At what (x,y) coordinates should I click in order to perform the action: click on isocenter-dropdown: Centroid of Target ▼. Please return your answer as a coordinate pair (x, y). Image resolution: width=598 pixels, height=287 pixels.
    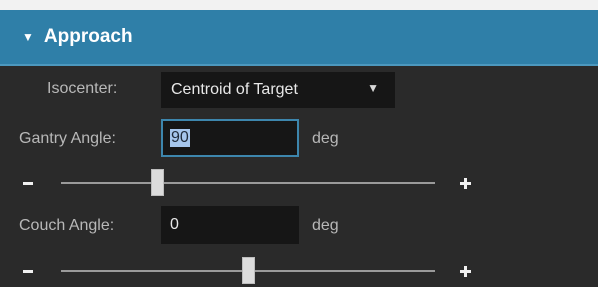
    Looking at the image, I should click on (278, 90).